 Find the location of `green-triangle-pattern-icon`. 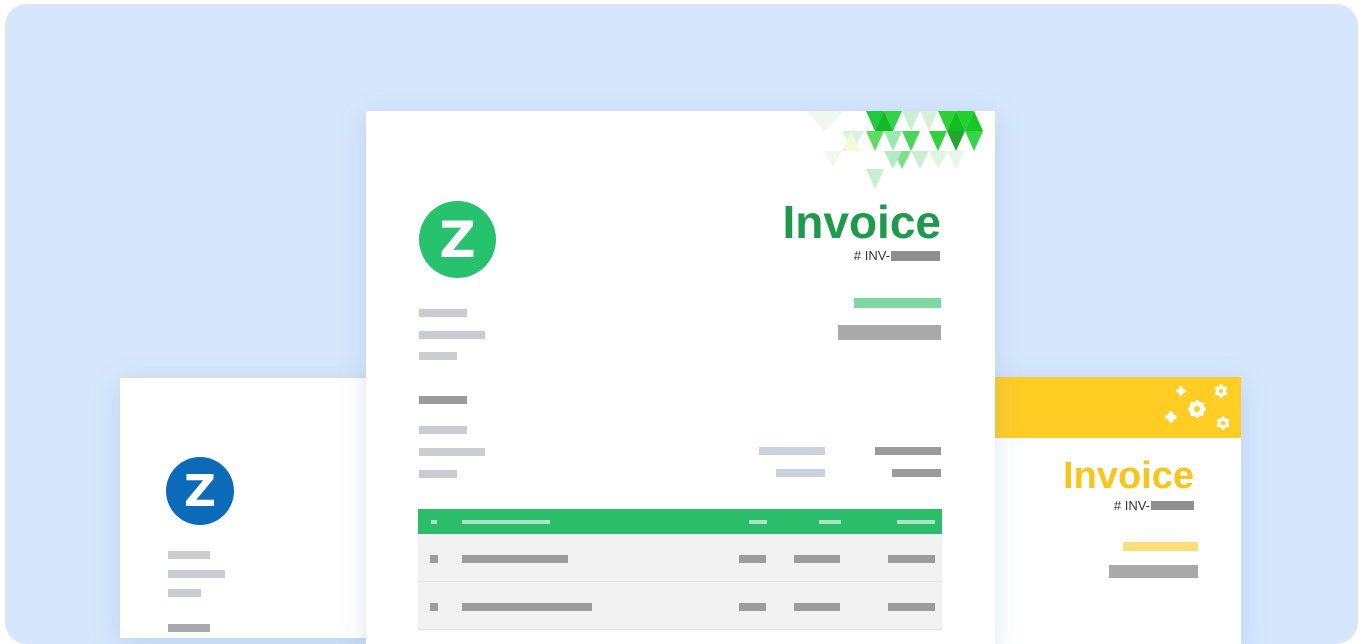

green-triangle-pattern-icon is located at coordinates (894, 150).